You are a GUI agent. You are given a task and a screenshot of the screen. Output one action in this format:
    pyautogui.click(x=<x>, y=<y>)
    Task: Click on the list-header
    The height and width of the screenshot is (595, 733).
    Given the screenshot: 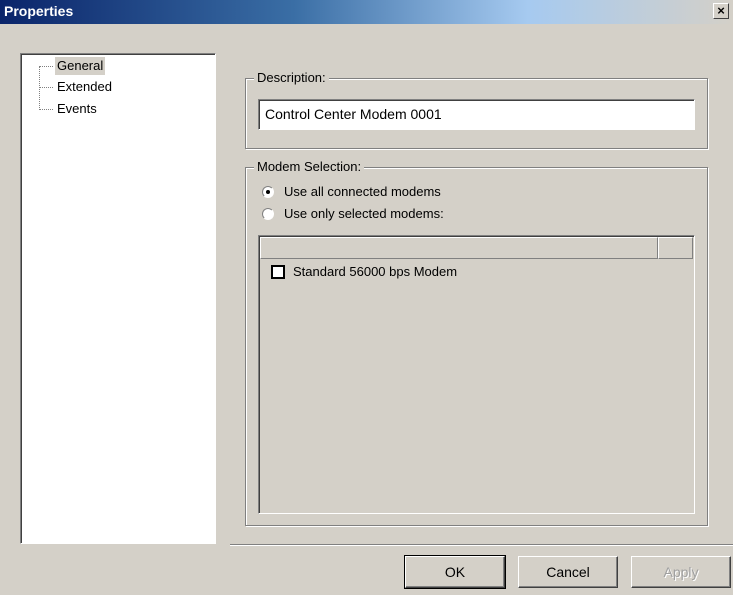 What is the action you would take?
    pyautogui.click(x=476, y=248)
    